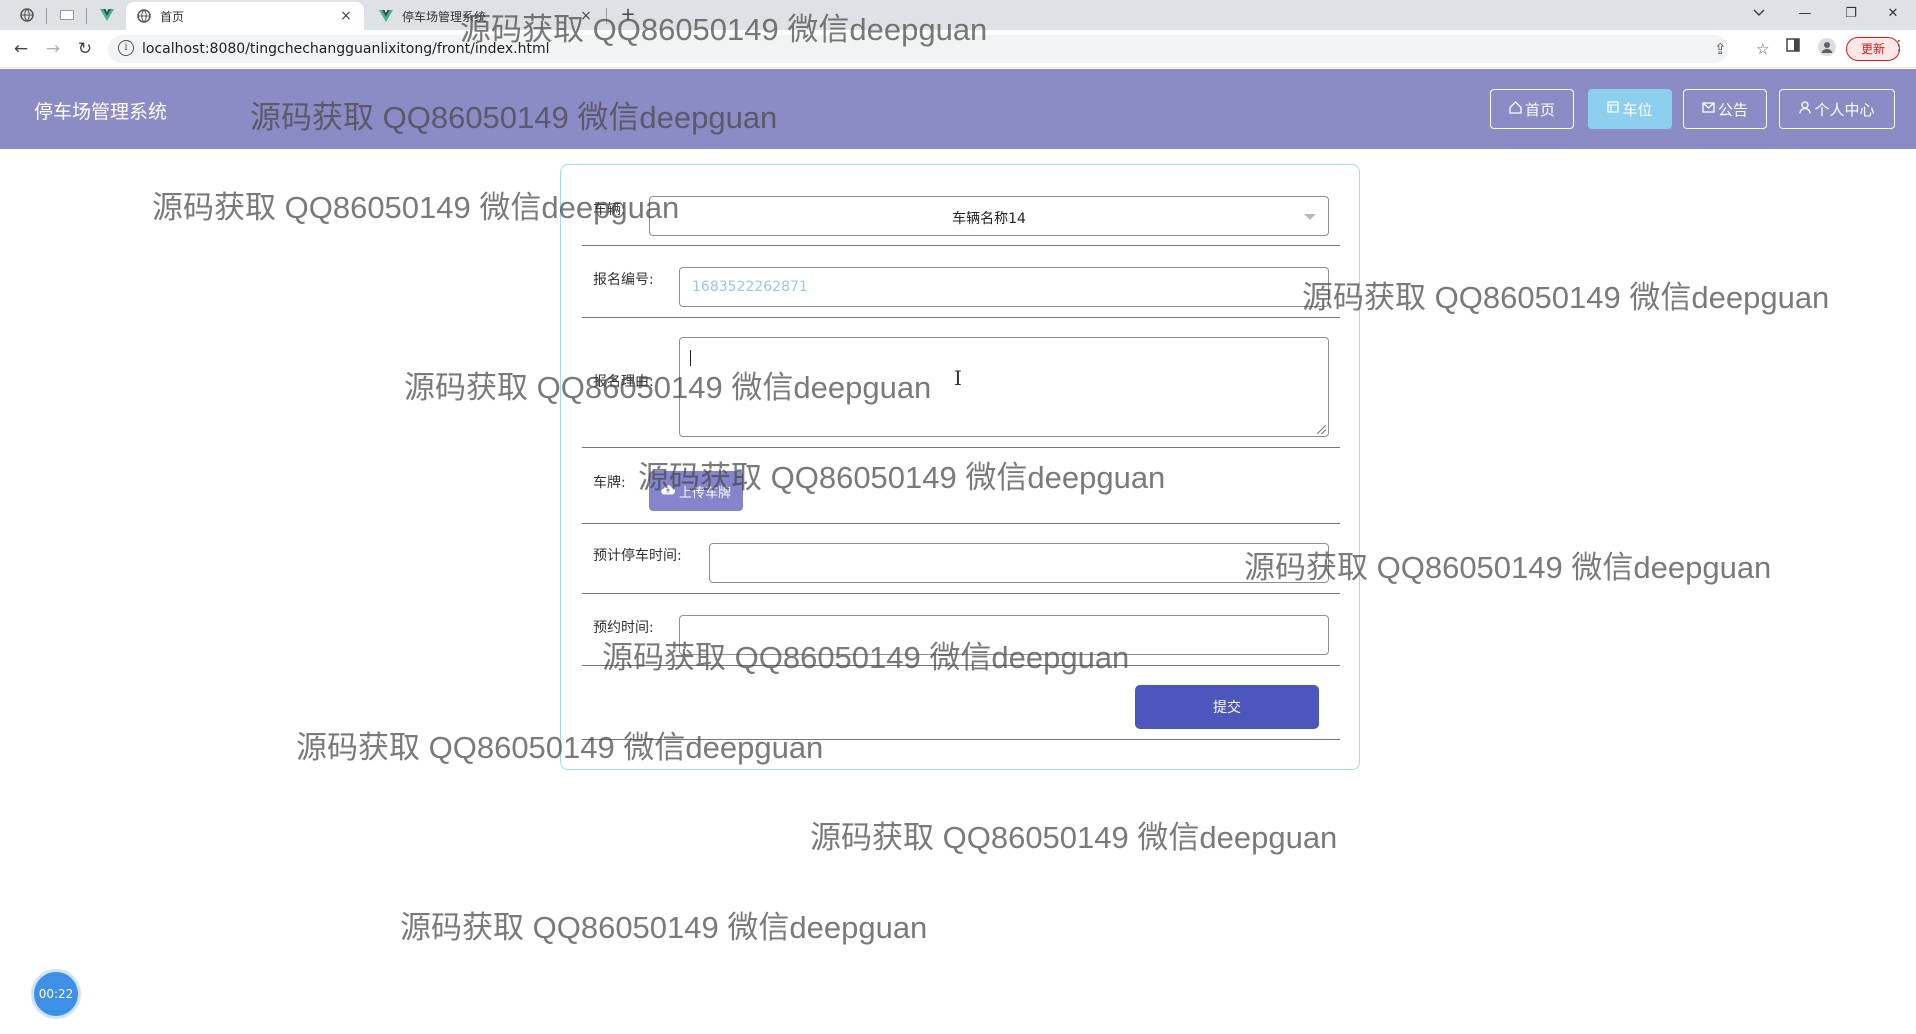  I want to click on forward-arrow-icon: →, so click(53, 49).